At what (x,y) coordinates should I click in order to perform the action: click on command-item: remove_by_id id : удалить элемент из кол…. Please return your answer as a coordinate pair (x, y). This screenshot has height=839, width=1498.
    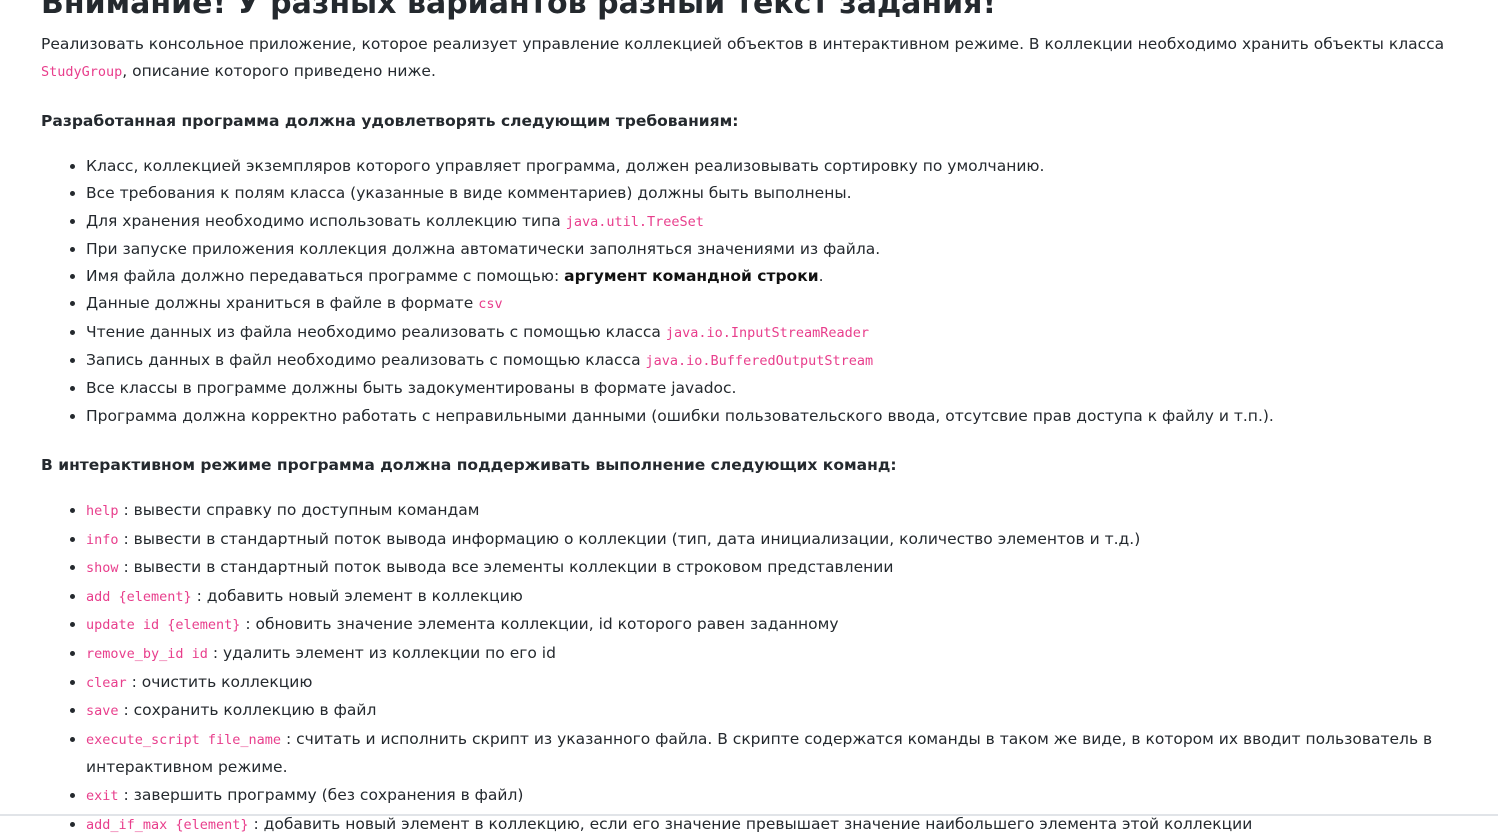
    Looking at the image, I should click on (773, 654).